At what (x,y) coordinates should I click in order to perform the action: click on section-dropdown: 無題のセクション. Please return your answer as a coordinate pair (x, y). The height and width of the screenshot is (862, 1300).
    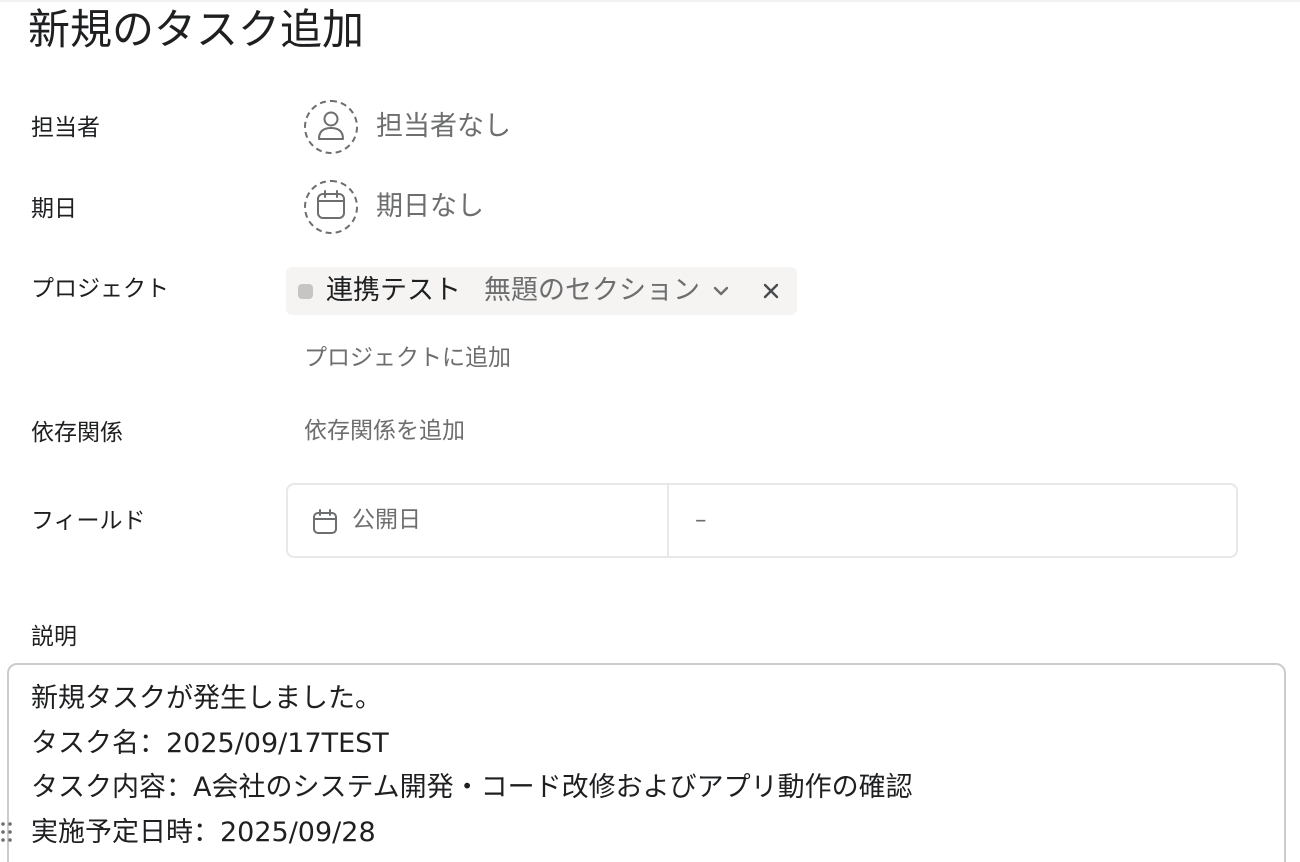
    Looking at the image, I should click on (608, 291).